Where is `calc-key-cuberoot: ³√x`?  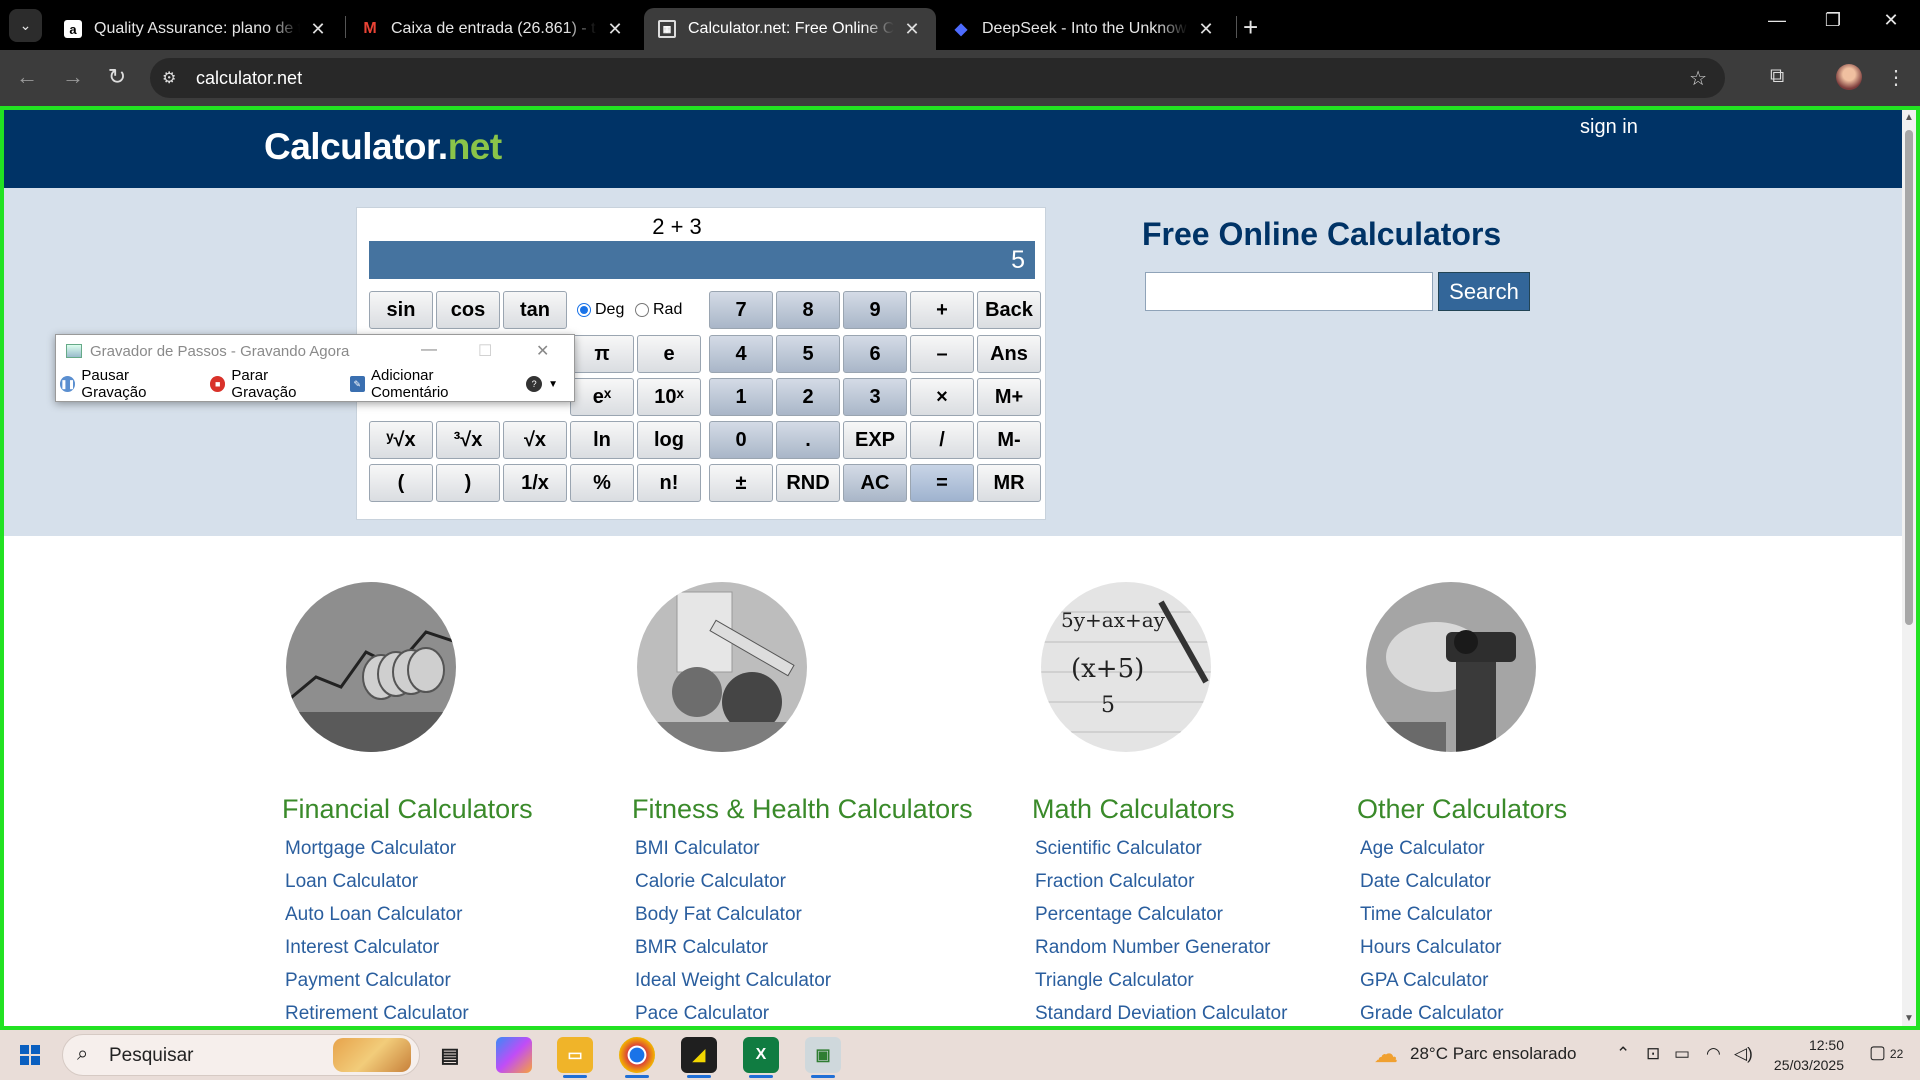 calc-key-cuberoot: ³√x is located at coordinates (468, 440).